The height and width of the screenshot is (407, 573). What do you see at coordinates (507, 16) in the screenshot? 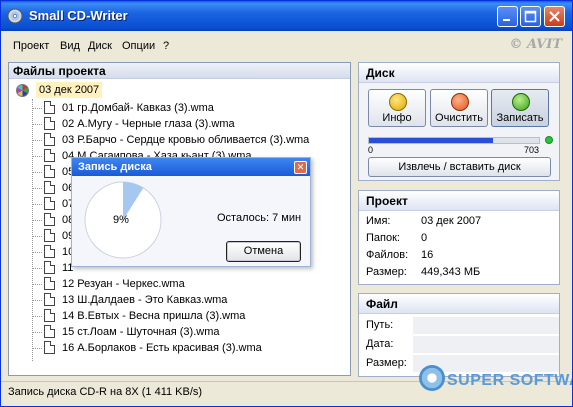
I see `minimize-button` at bounding box center [507, 16].